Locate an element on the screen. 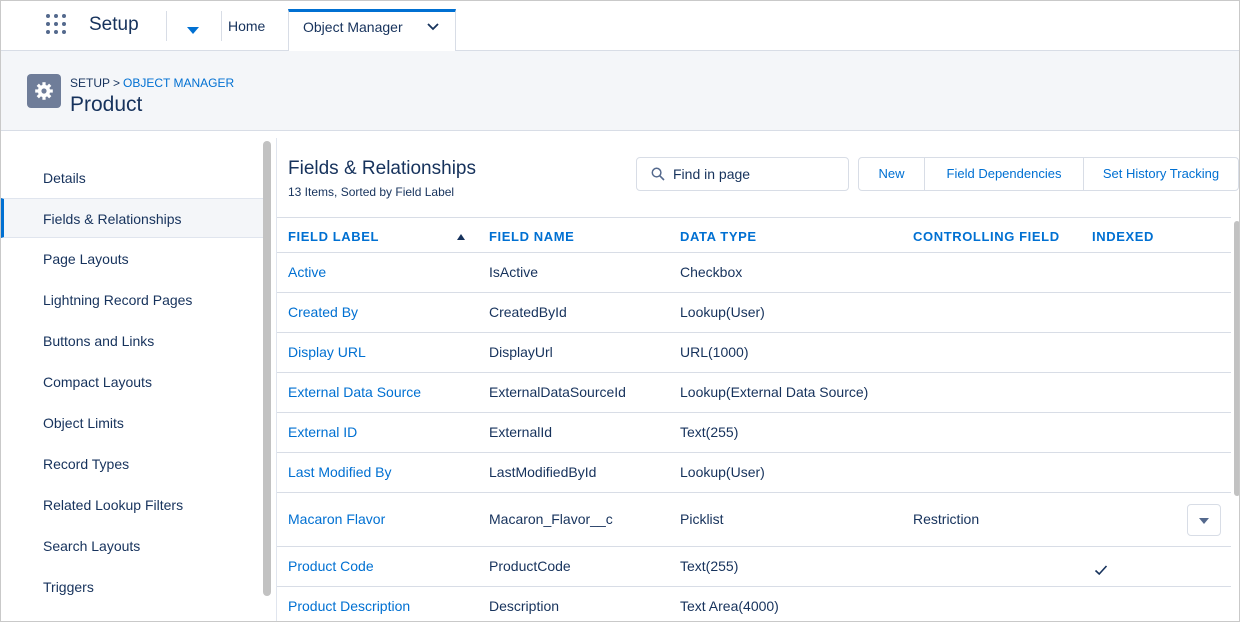 The width and height of the screenshot is (1240, 622). field-name: Macaron_Flavor__c is located at coordinates (551, 519).